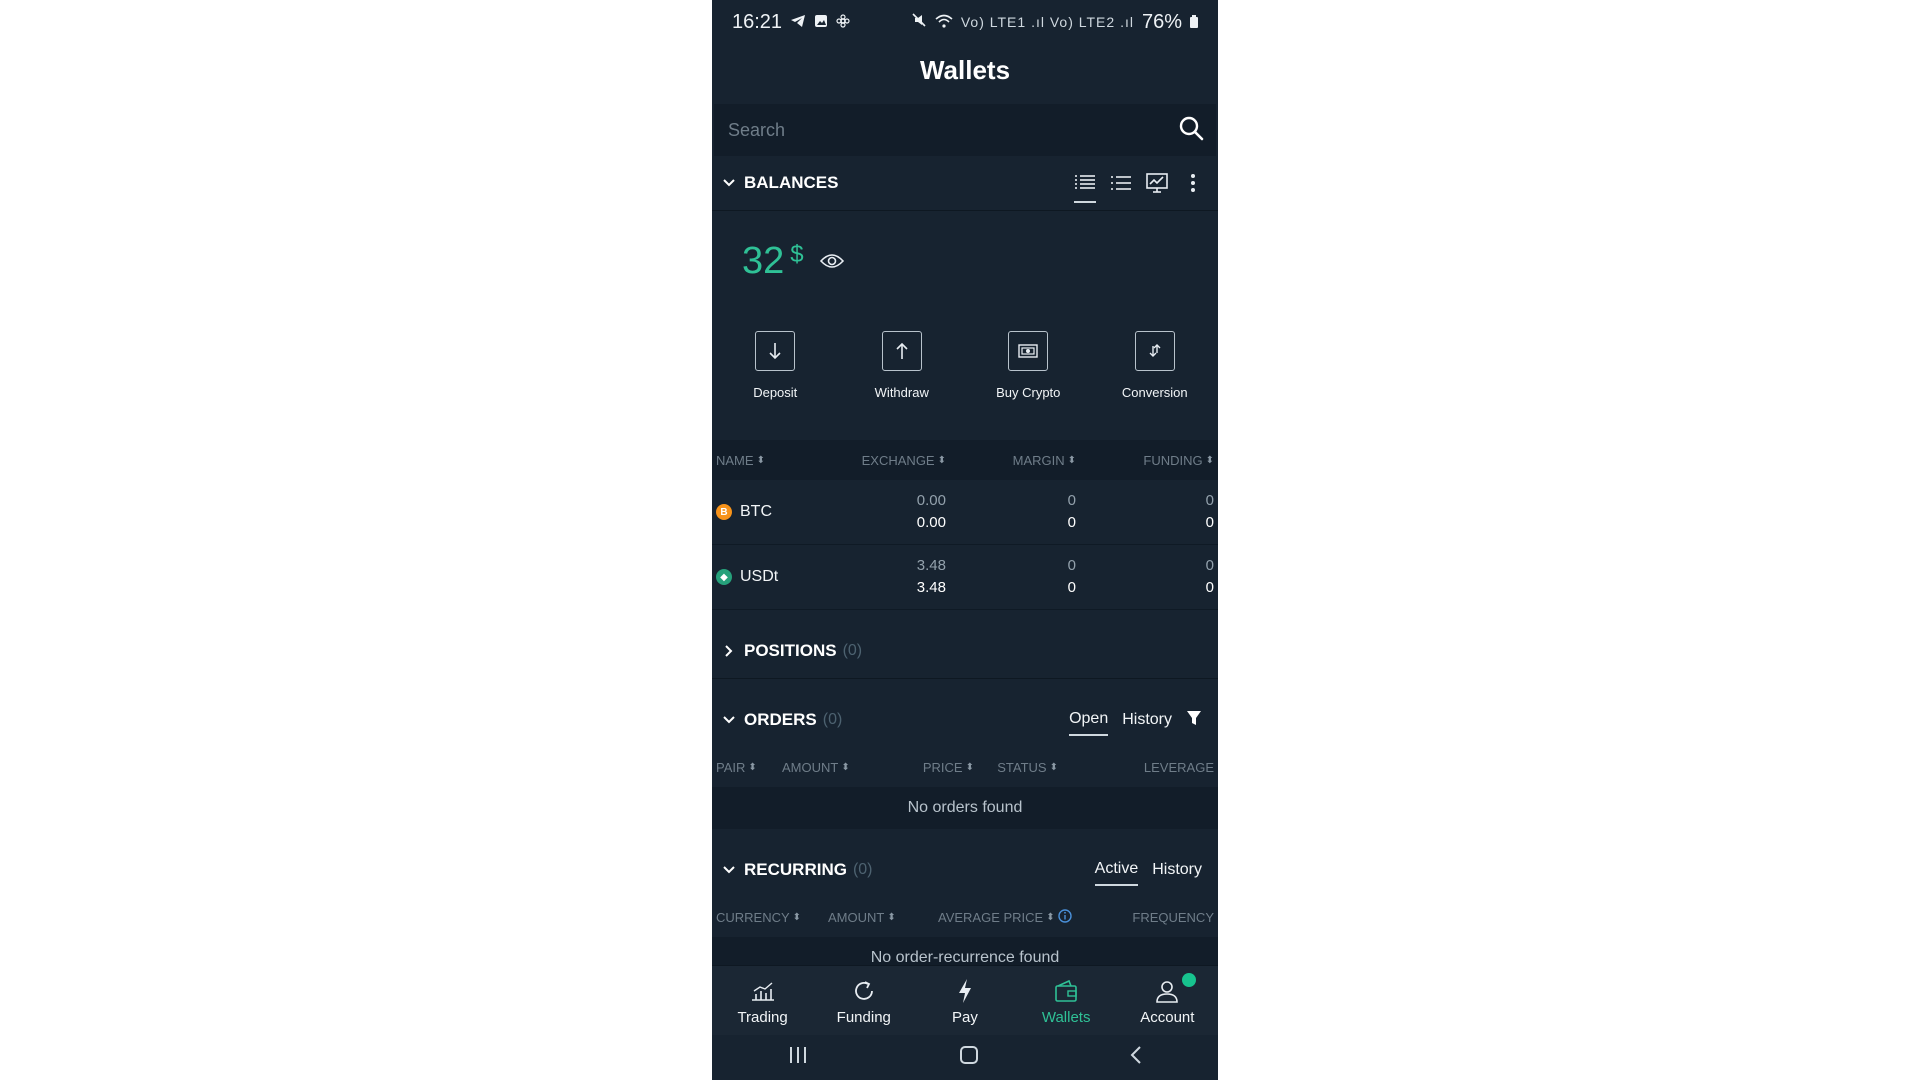 The image size is (1920, 1080). Describe the element at coordinates (798, 22) in the screenshot. I see `telegram-icon` at that location.